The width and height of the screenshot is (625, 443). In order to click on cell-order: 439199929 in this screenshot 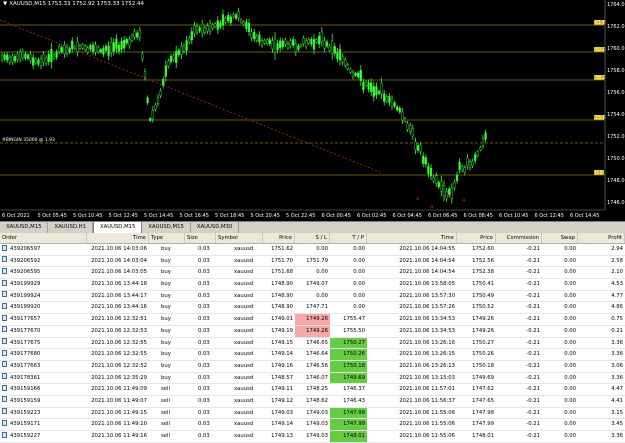, I will do `click(43, 284)`.